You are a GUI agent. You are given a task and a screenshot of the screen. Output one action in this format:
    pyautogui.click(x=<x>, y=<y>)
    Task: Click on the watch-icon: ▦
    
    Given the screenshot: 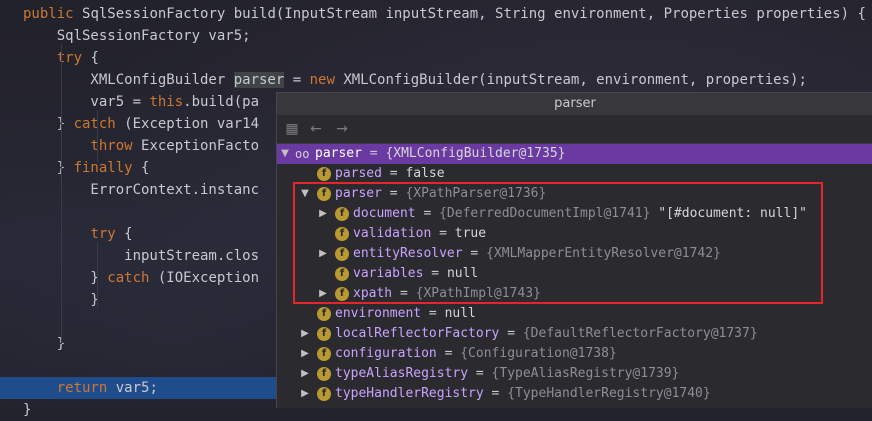 What is the action you would take?
    pyautogui.click(x=292, y=129)
    